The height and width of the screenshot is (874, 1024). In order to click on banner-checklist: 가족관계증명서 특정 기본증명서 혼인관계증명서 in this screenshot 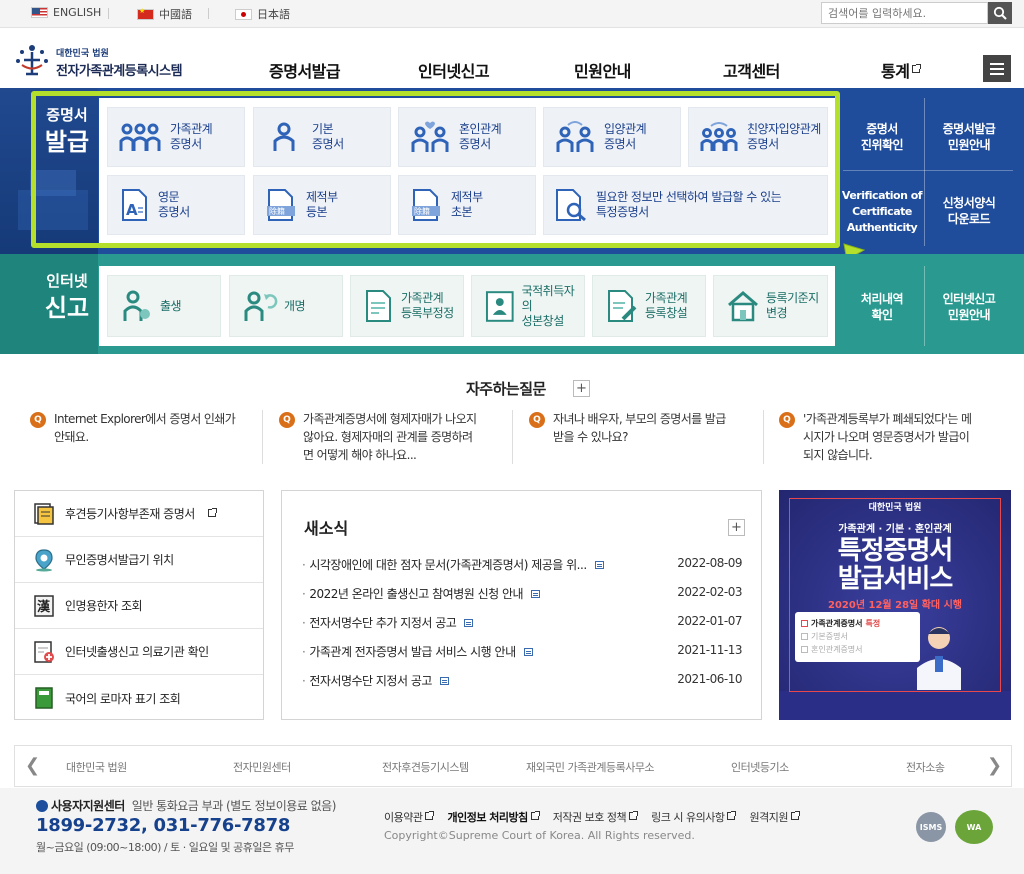, I will do `click(857, 637)`.